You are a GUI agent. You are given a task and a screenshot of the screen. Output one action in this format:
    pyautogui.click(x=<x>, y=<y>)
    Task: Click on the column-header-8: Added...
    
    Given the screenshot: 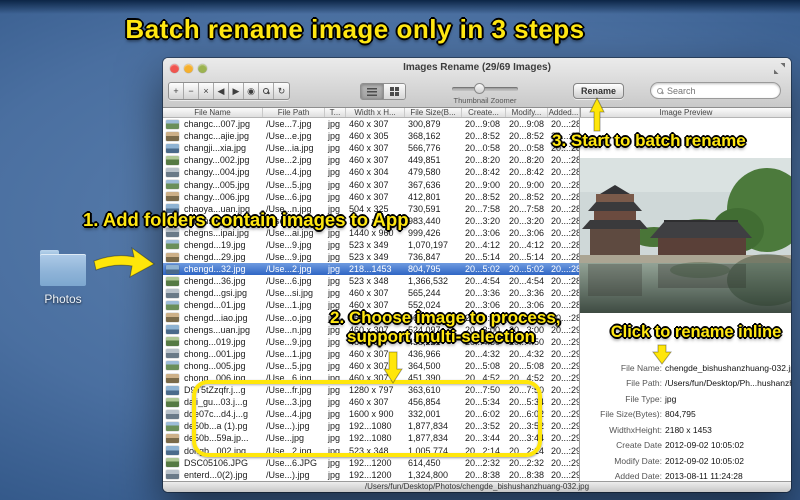 What is the action you would take?
    pyautogui.click(x=564, y=112)
    